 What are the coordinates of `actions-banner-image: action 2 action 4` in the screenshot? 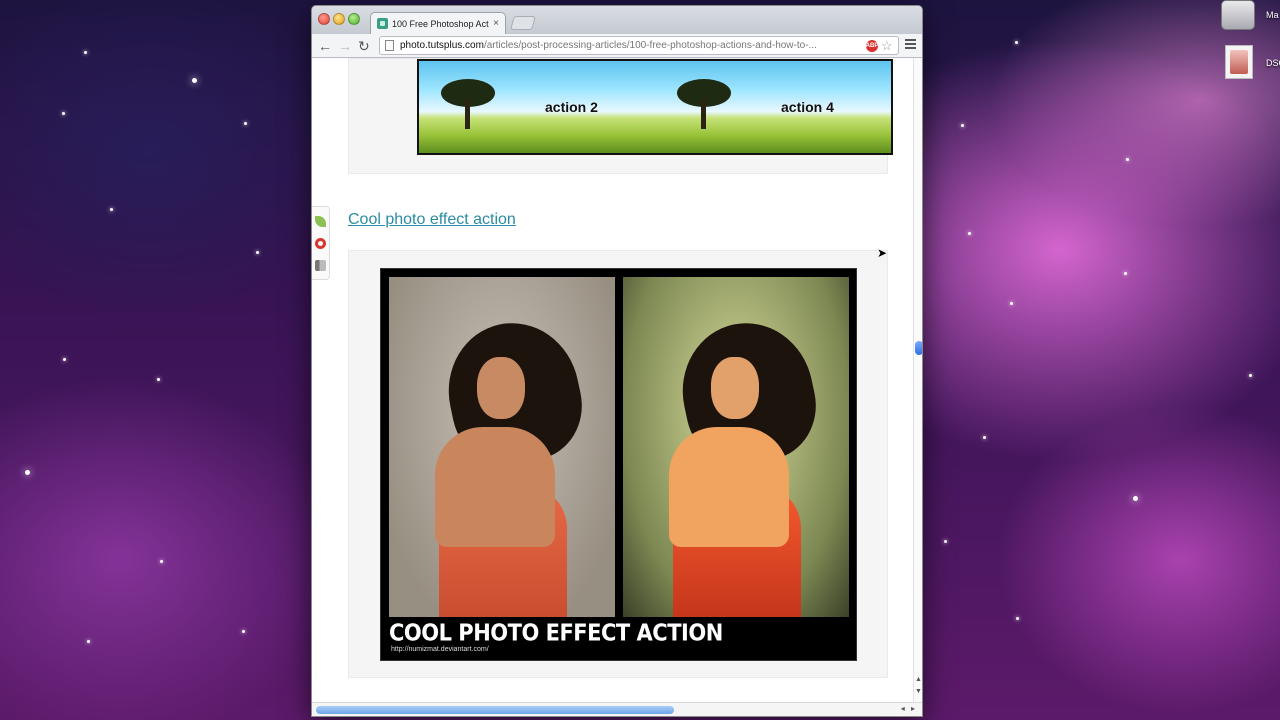 It's located at (655, 107).